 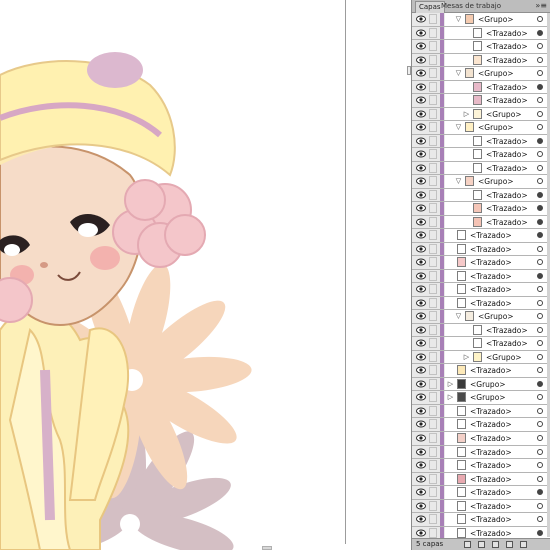 What do you see at coordinates (523, 544) in the screenshot?
I see `trash-icon` at bounding box center [523, 544].